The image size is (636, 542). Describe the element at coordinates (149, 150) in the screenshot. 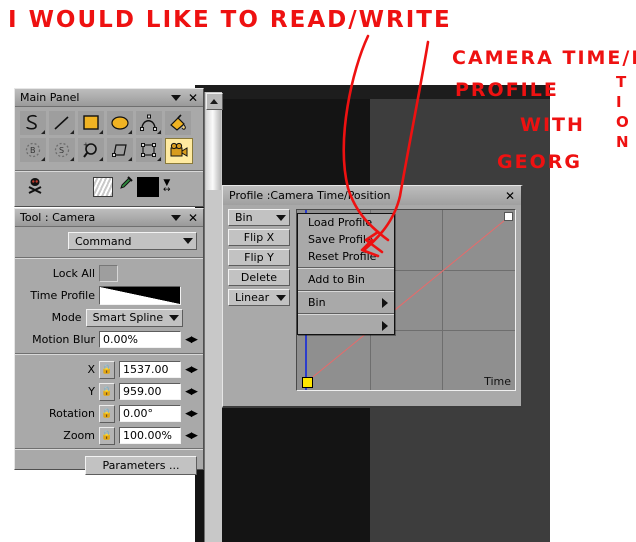

I see `transform-tool` at that location.